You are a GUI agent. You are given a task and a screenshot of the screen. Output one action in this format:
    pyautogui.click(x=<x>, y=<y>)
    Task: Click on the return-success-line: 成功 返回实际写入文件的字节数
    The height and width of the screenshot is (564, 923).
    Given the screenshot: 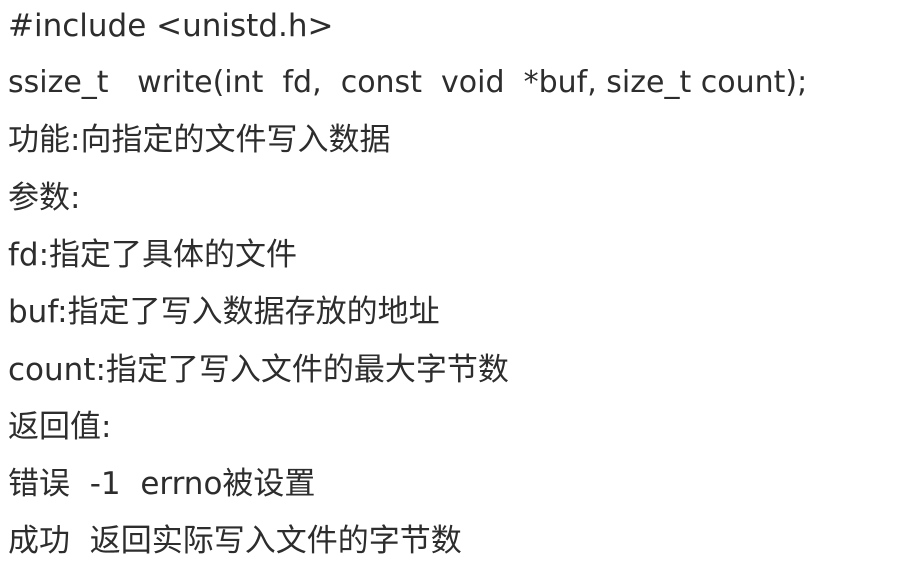 What is the action you would take?
    pyautogui.click(x=235, y=541)
    